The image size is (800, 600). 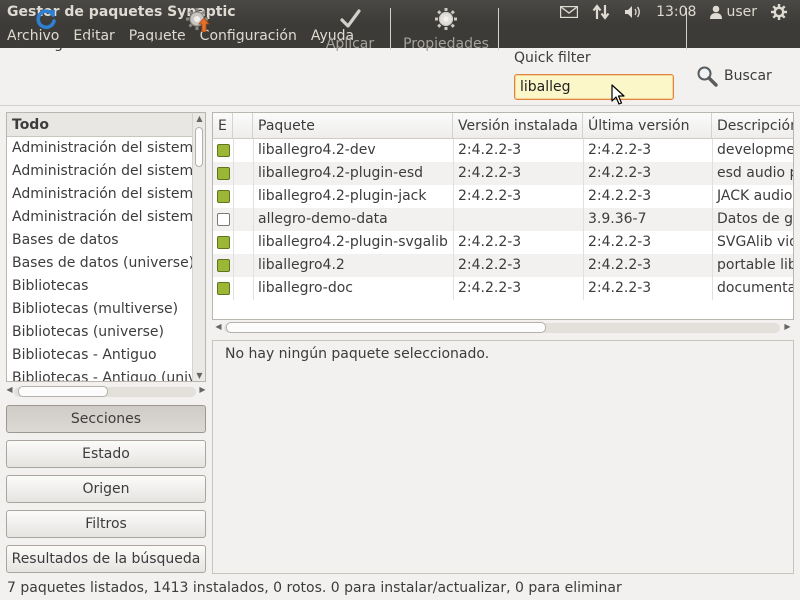 I want to click on search-button: Buscar, so click(x=734, y=76).